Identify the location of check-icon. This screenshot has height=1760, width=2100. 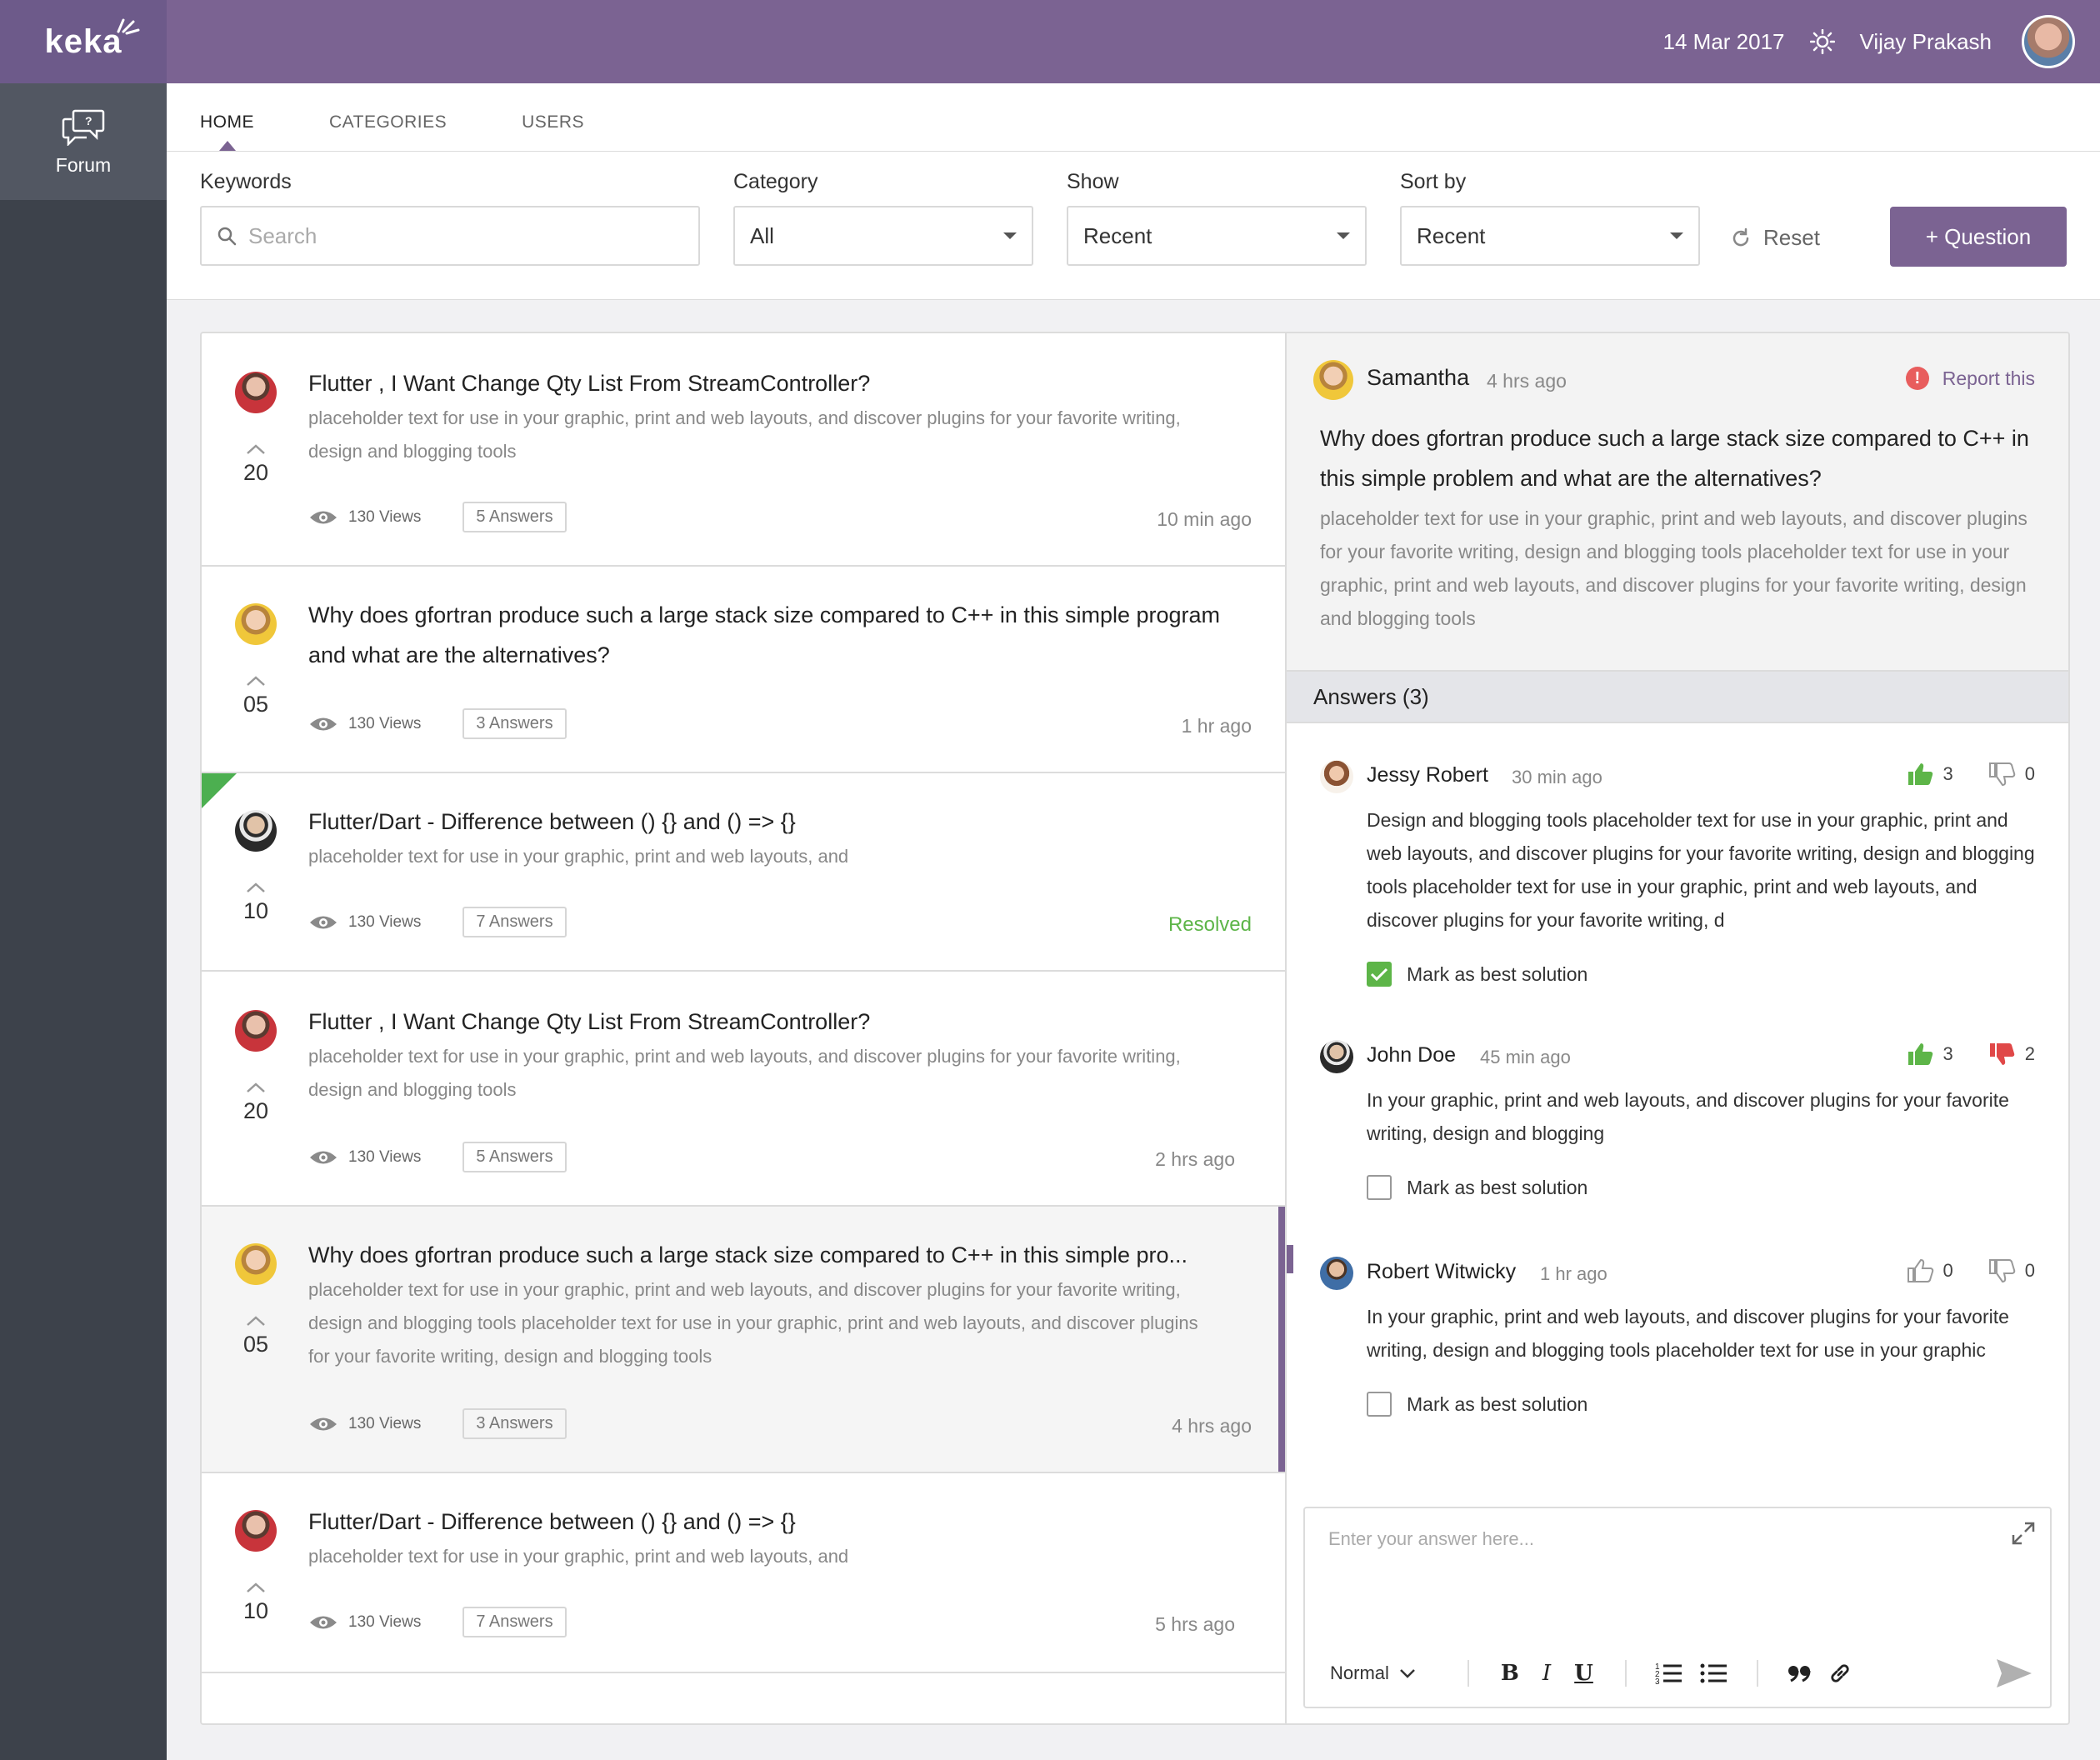
(1379, 975).